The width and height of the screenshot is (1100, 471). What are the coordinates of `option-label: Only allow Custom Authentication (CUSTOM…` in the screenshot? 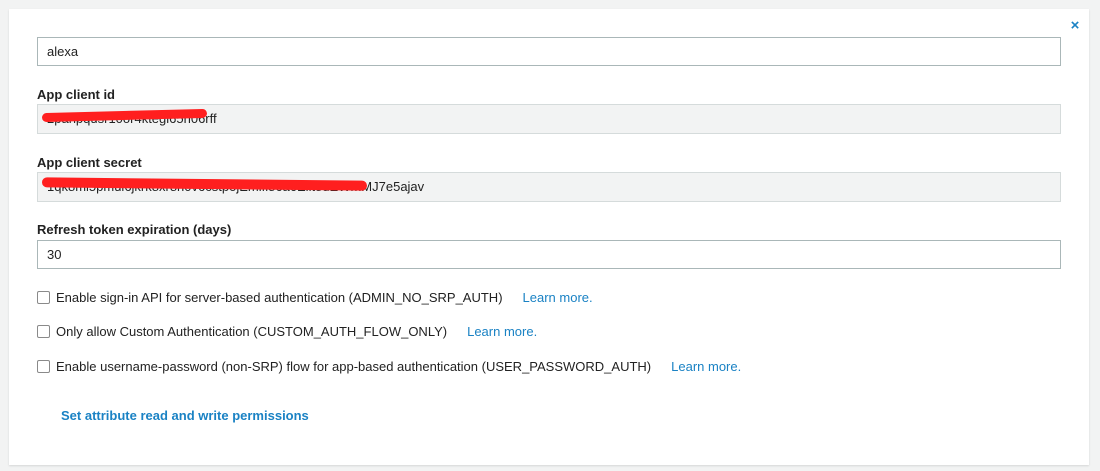 It's located at (252, 331).